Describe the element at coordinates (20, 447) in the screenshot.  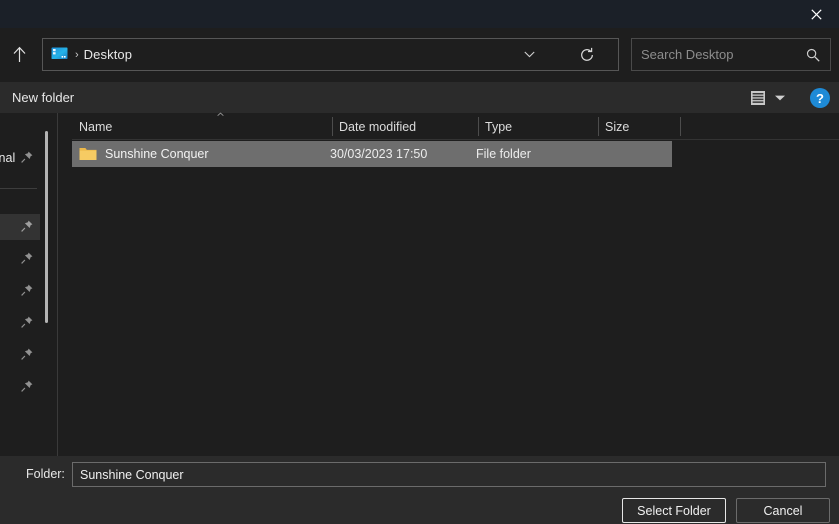
I see `sidebar-item-screenshot: Screenshot` at that location.